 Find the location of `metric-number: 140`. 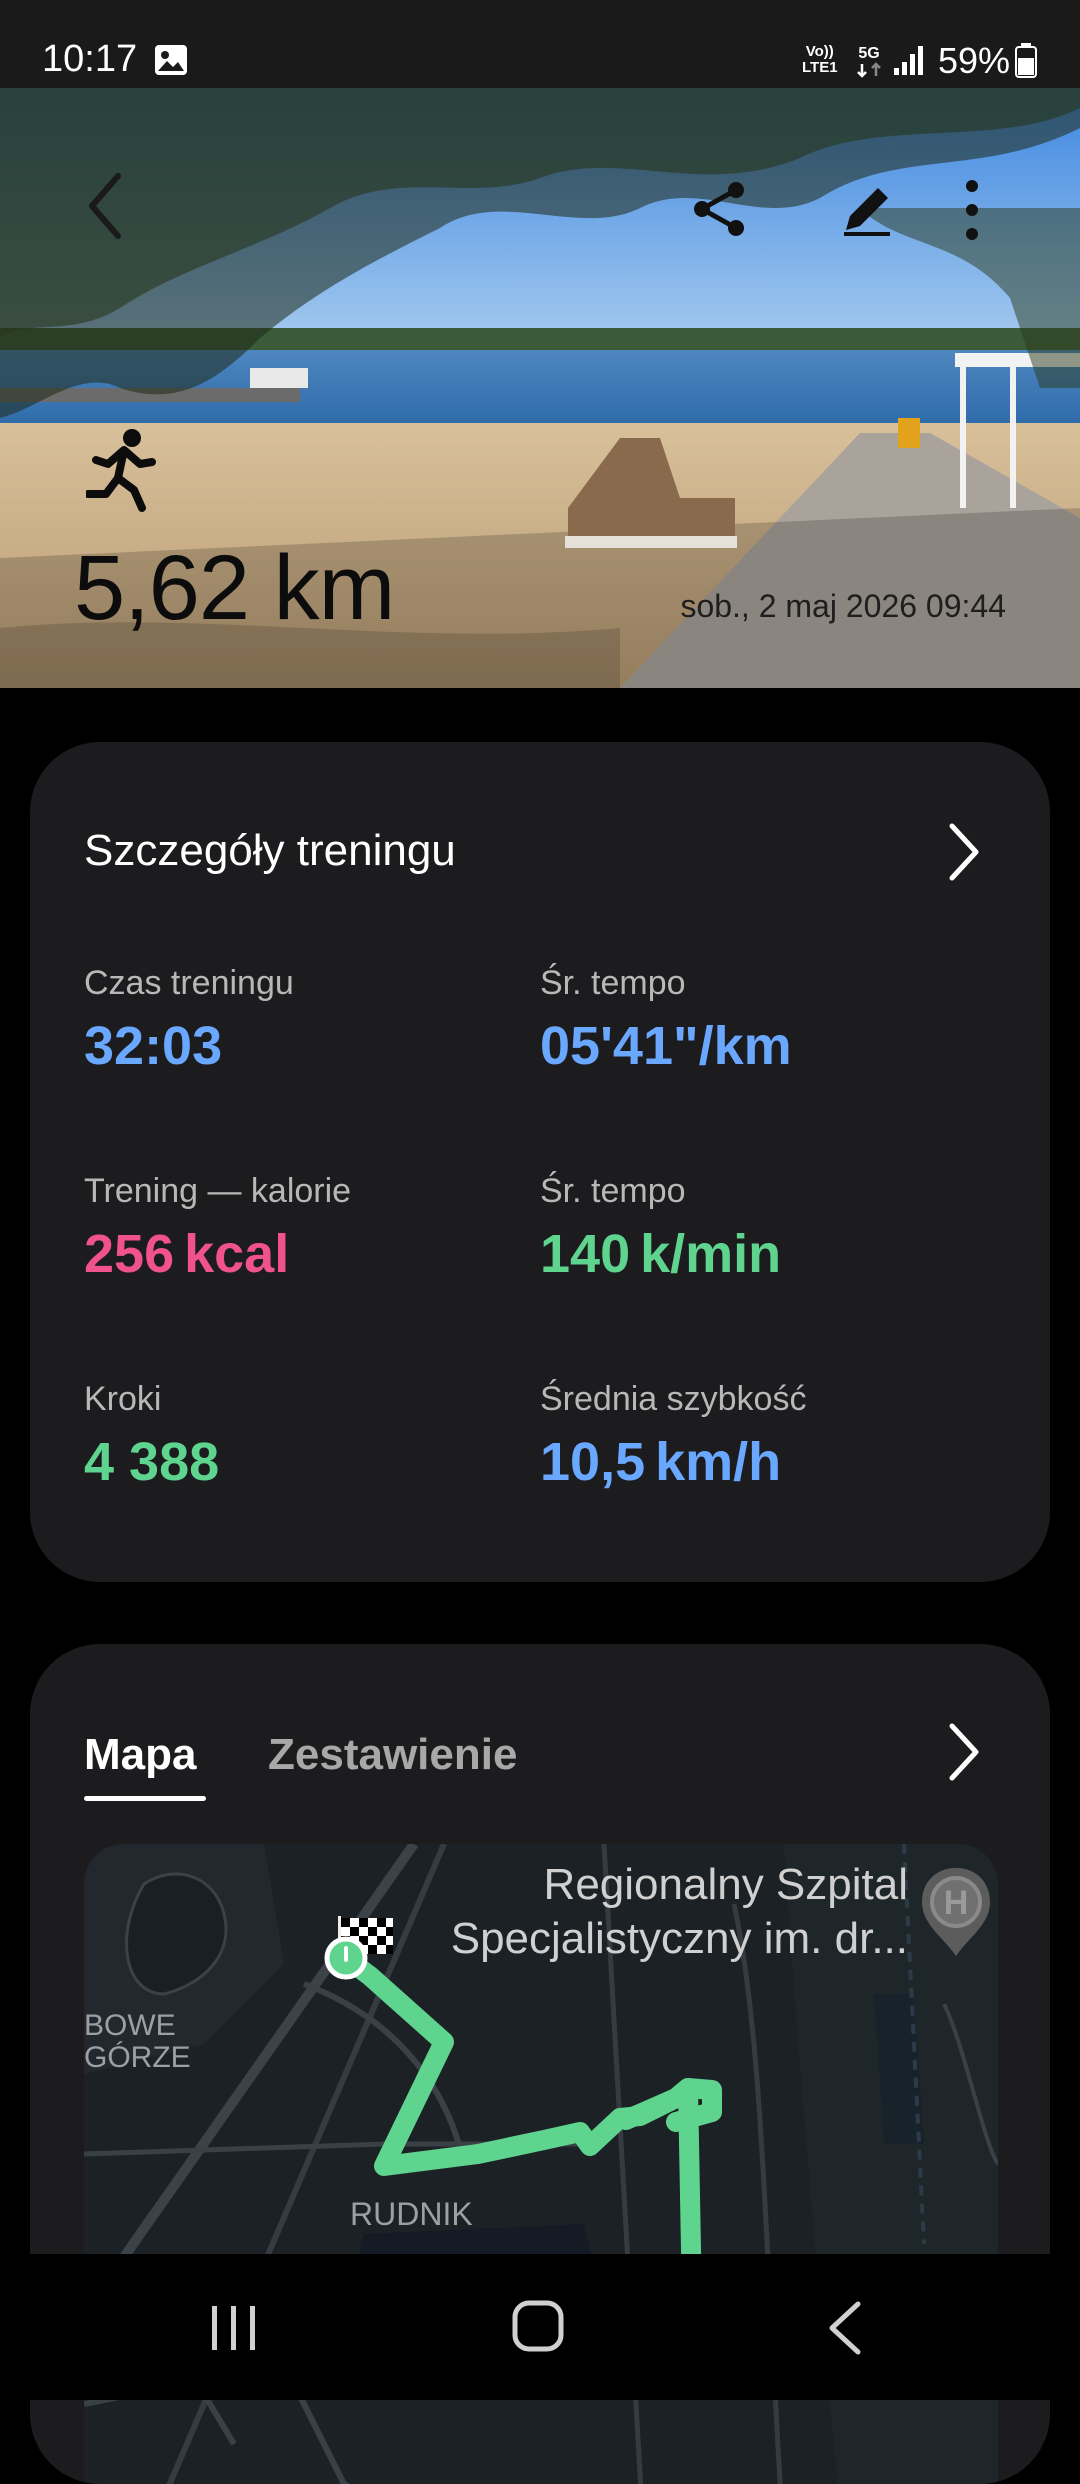

metric-number: 140 is located at coordinates (585, 1254).